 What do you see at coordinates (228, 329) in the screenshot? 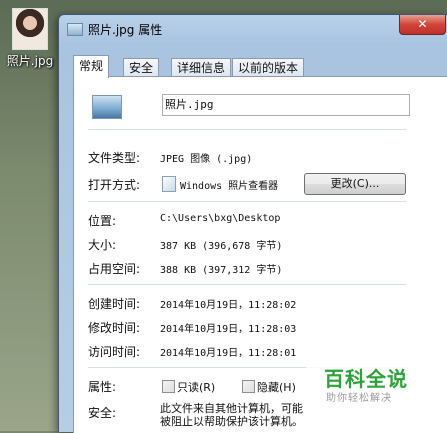
I see `modified-value: 2014年10月19日，11:28:03` at bounding box center [228, 329].